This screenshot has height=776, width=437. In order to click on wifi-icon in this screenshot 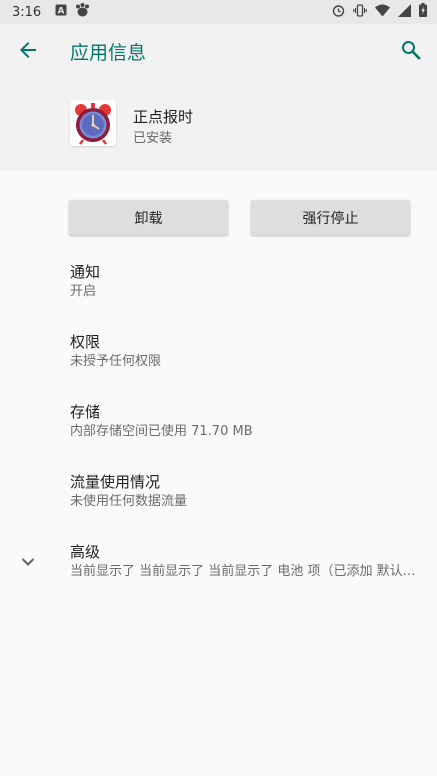, I will do `click(382, 12)`.